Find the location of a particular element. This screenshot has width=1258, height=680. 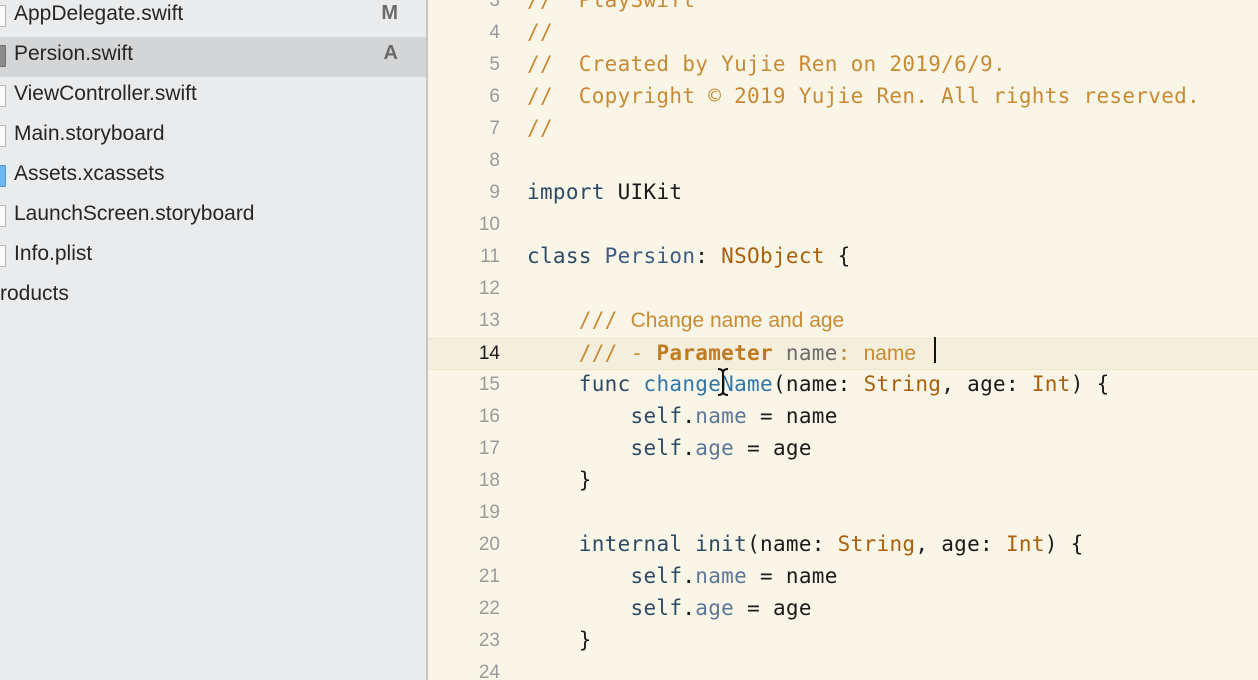

code-token: // Created by Yujie Ren on 2019/6/9. is located at coordinates (766, 64).